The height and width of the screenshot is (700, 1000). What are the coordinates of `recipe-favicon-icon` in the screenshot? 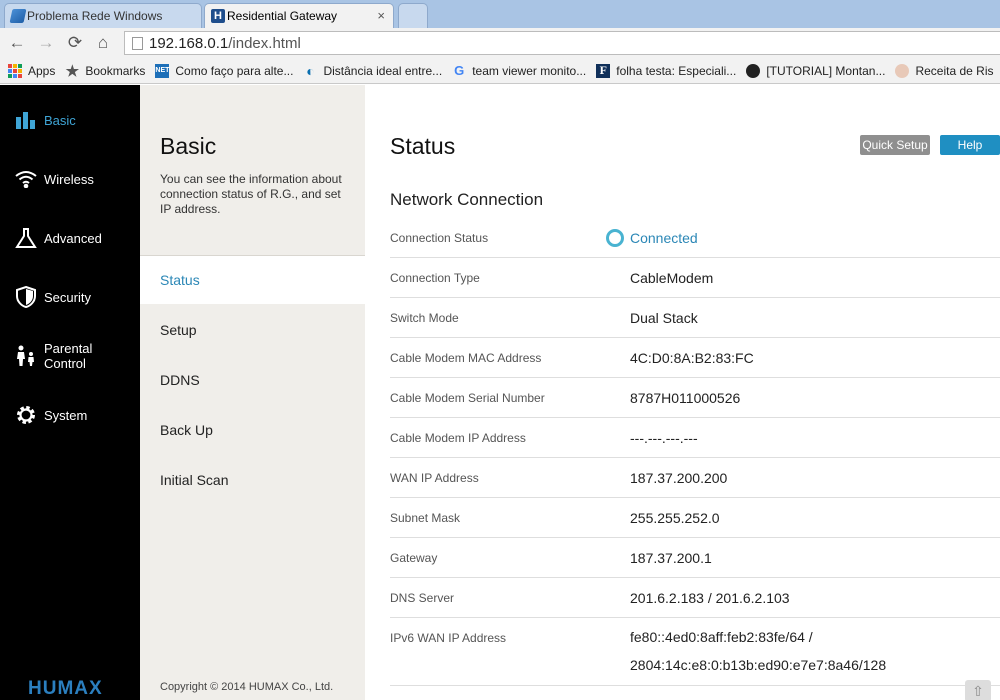 It's located at (902, 70).